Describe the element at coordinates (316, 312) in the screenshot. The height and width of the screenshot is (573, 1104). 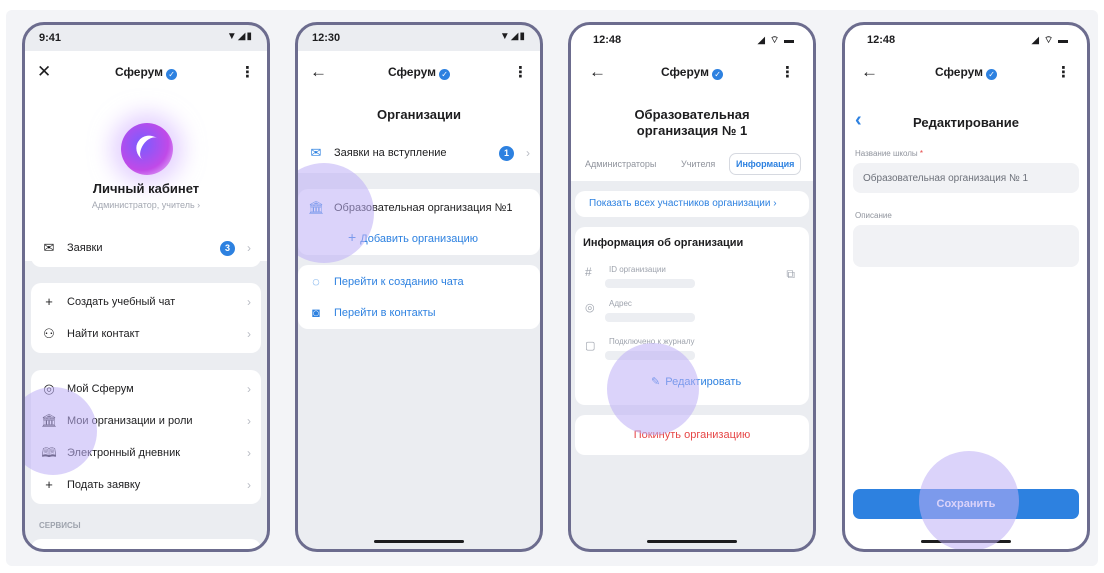
I see `contacts-icon: ◙` at that location.